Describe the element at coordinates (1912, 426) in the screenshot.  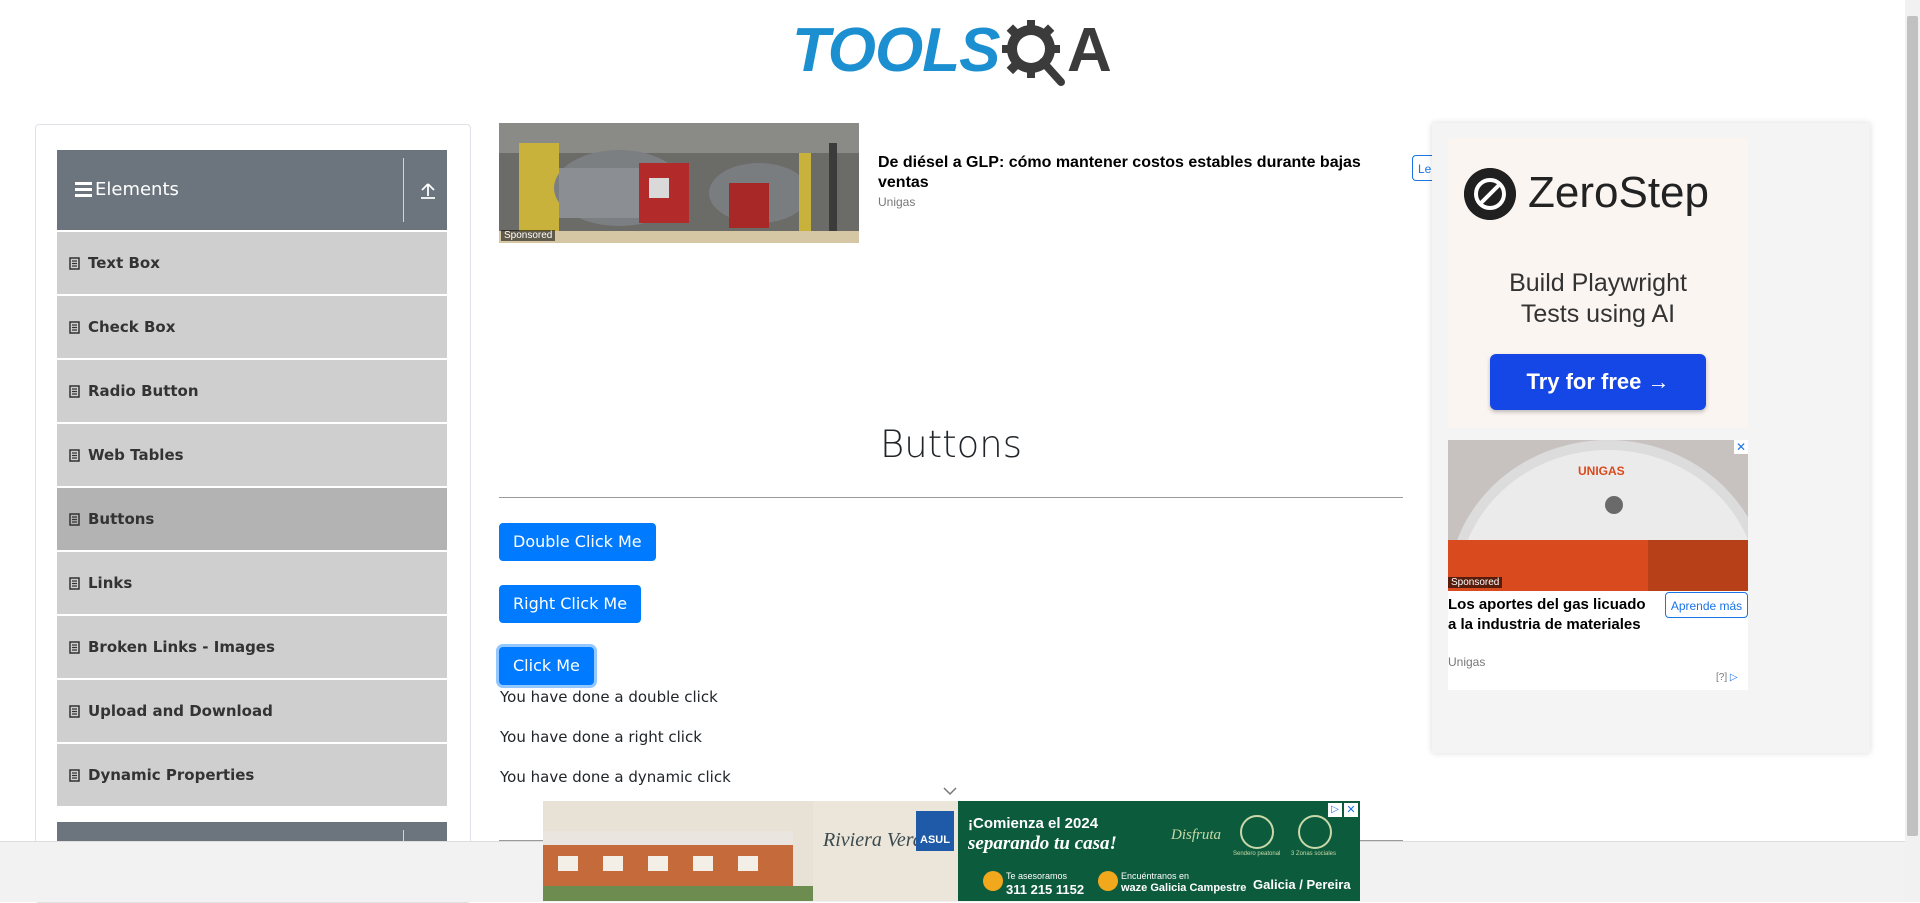
I see `scrollbar-thumb` at that location.